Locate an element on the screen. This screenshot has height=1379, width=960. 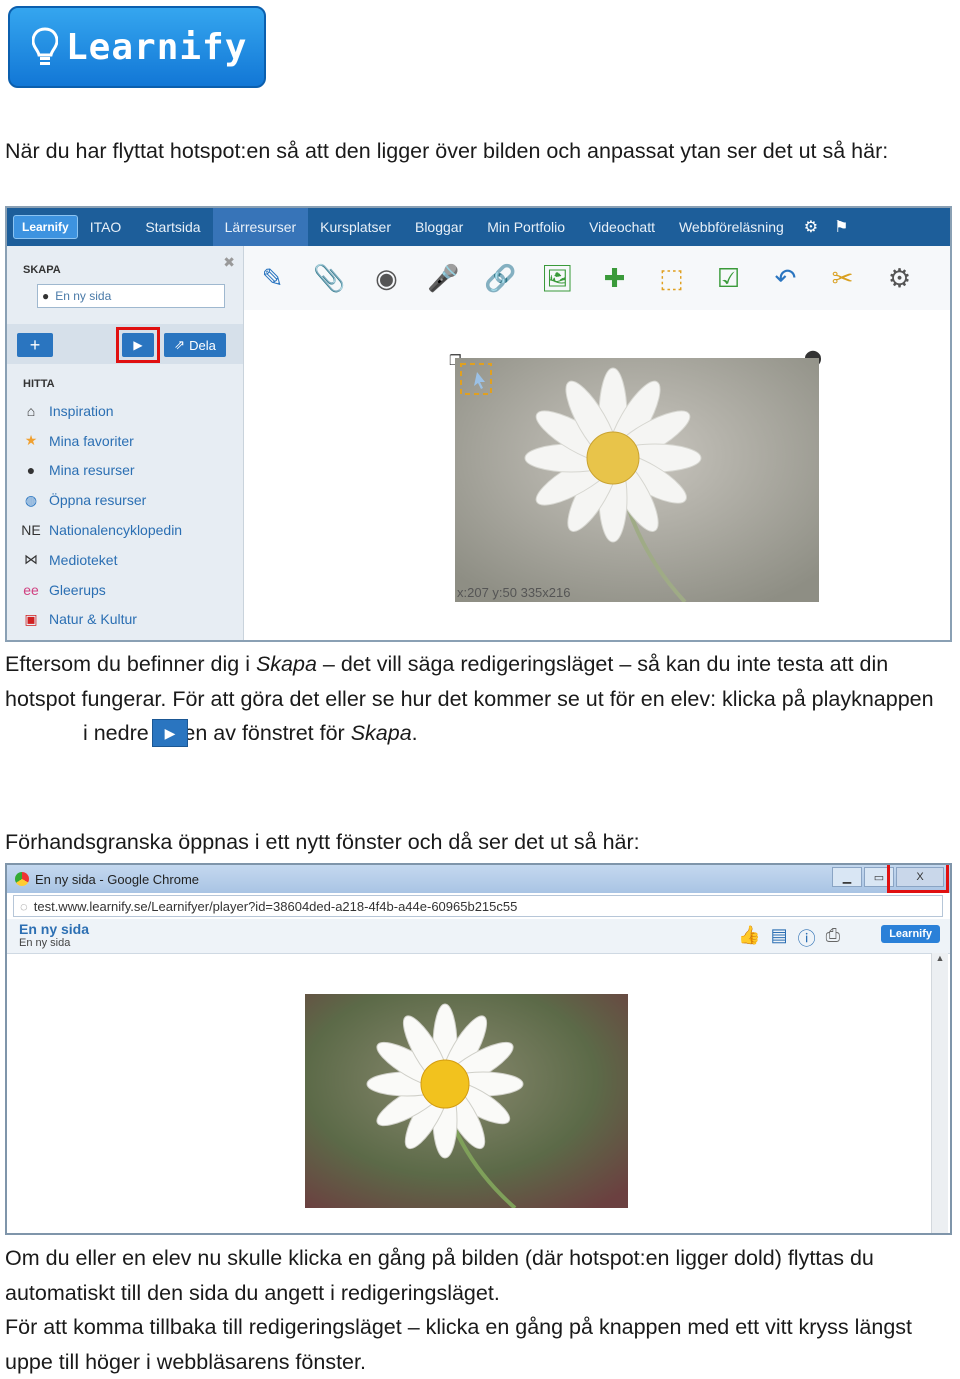
gleerups-icon: ee is located at coordinates (31, 589).